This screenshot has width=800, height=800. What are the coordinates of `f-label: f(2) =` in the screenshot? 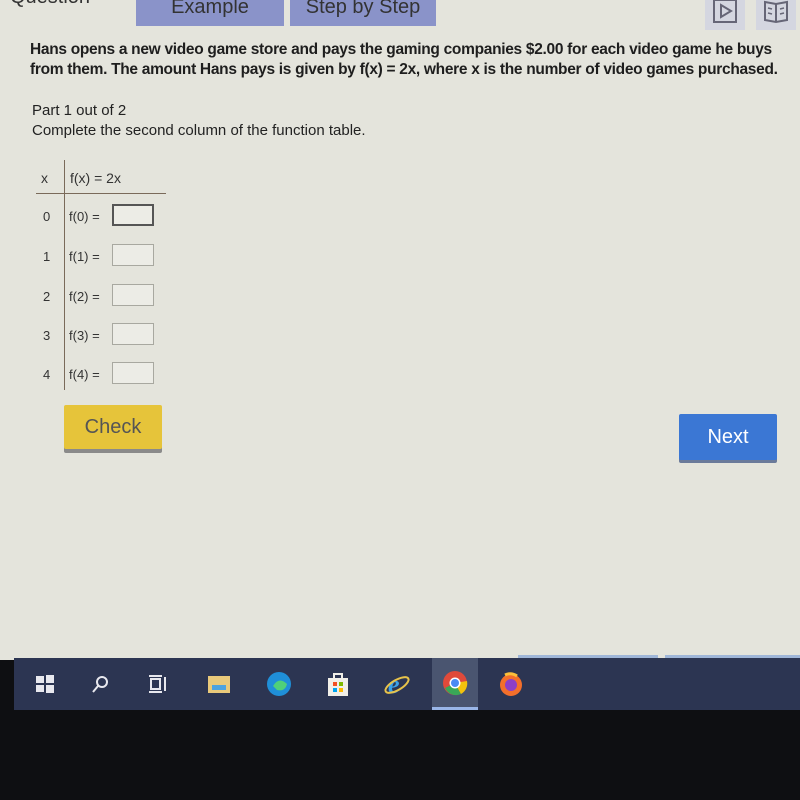 It's located at (84, 296).